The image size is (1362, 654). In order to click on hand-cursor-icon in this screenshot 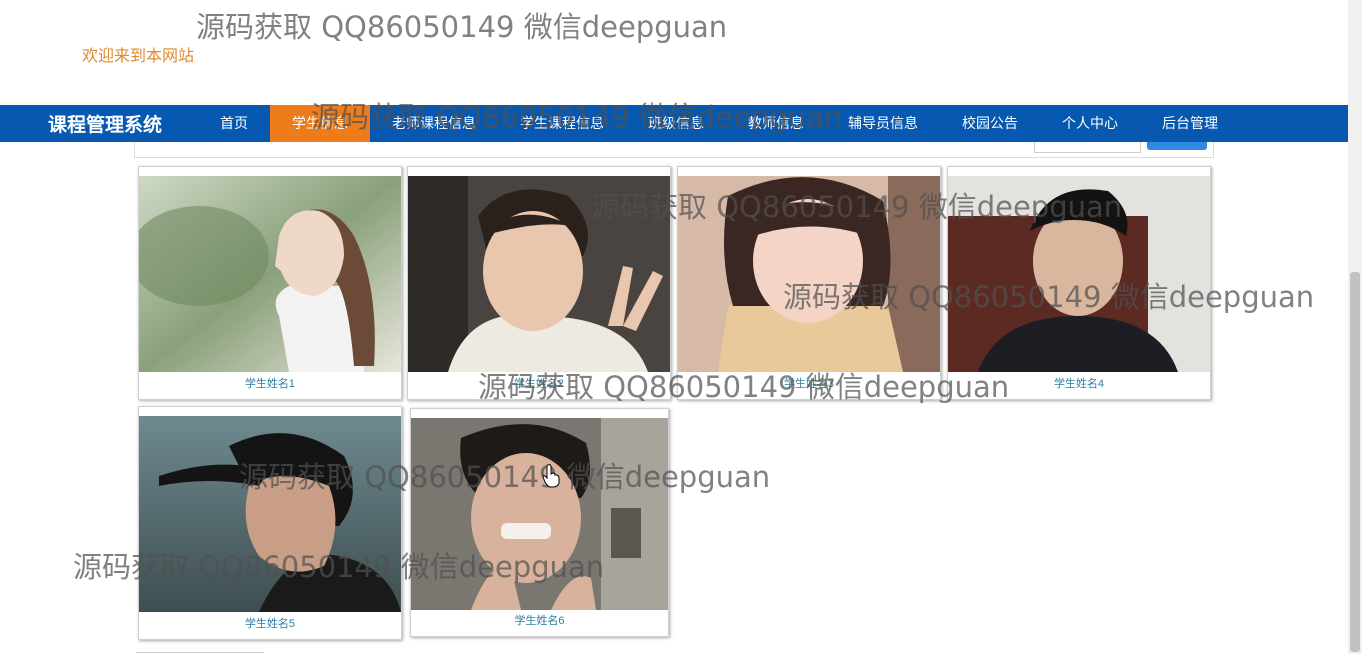, I will do `click(551, 478)`.